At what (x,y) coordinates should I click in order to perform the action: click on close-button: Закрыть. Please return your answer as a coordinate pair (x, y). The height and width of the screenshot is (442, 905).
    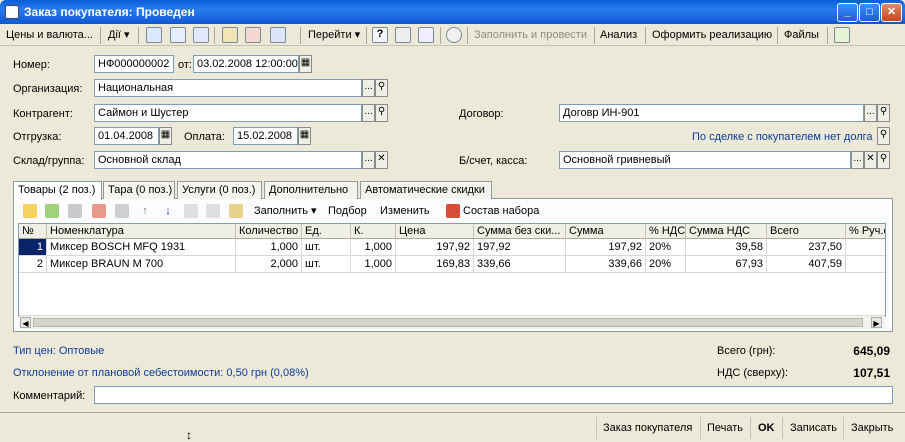
    Looking at the image, I should click on (872, 428).